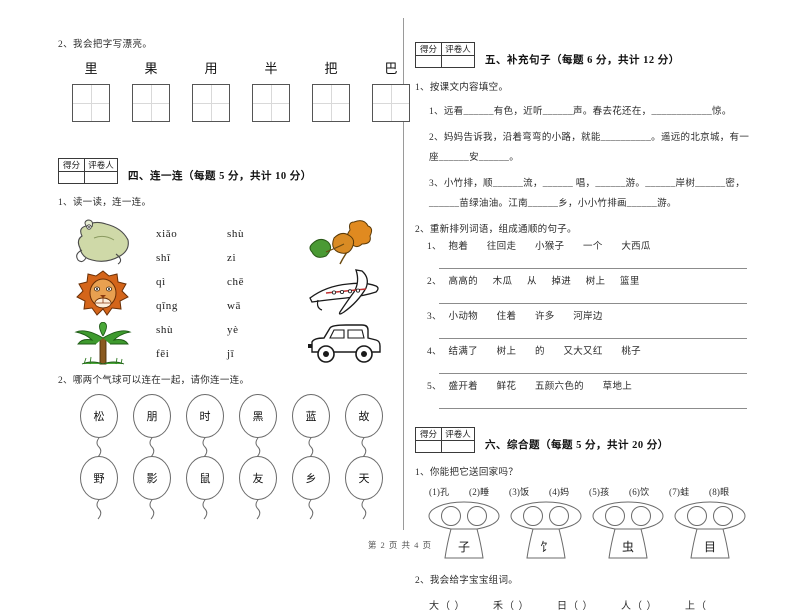  I want to click on pinyin-item: fēi, so click(167, 354).